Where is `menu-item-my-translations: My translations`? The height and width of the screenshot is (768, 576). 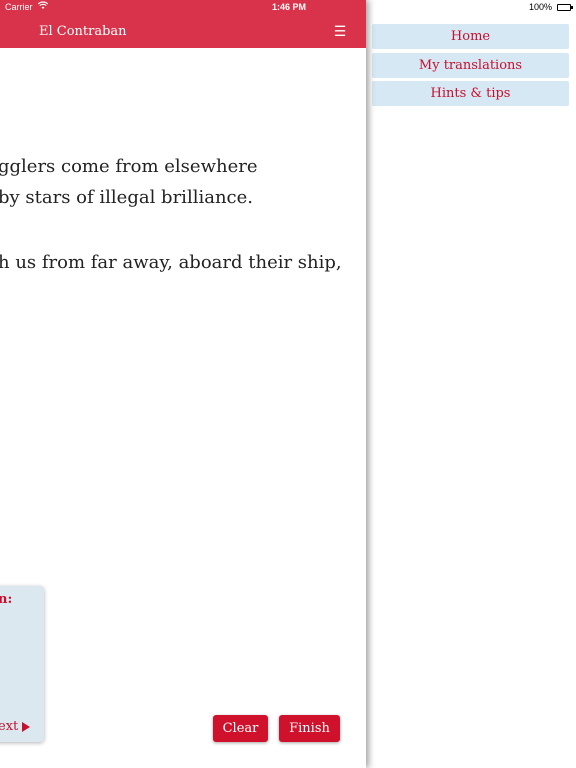
menu-item-my-translations: My translations is located at coordinates (470, 65).